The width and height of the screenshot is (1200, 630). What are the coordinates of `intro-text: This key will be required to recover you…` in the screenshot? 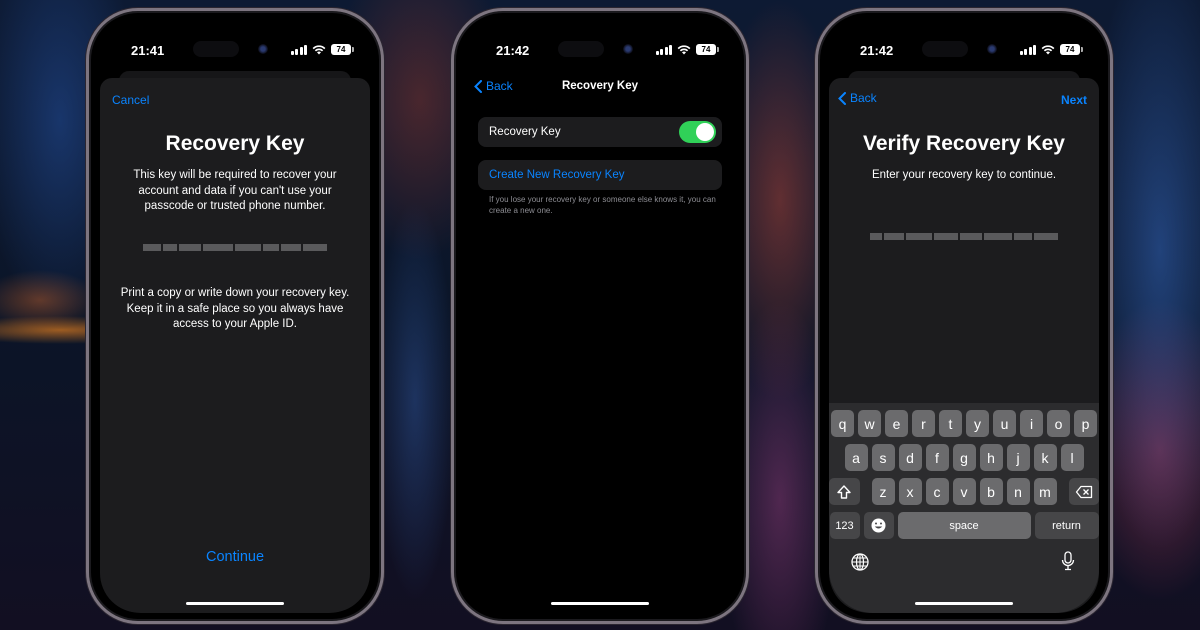 It's located at (235, 190).